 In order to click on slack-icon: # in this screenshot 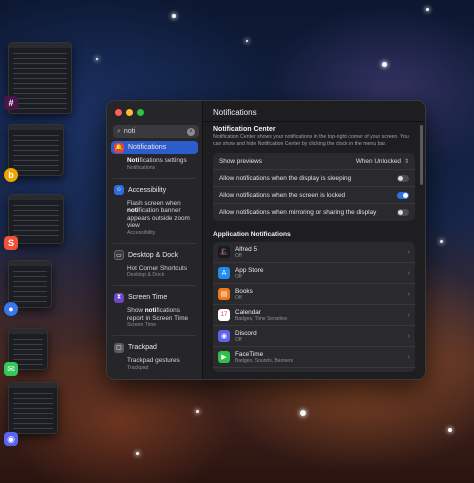, I will do `click(11, 103)`.